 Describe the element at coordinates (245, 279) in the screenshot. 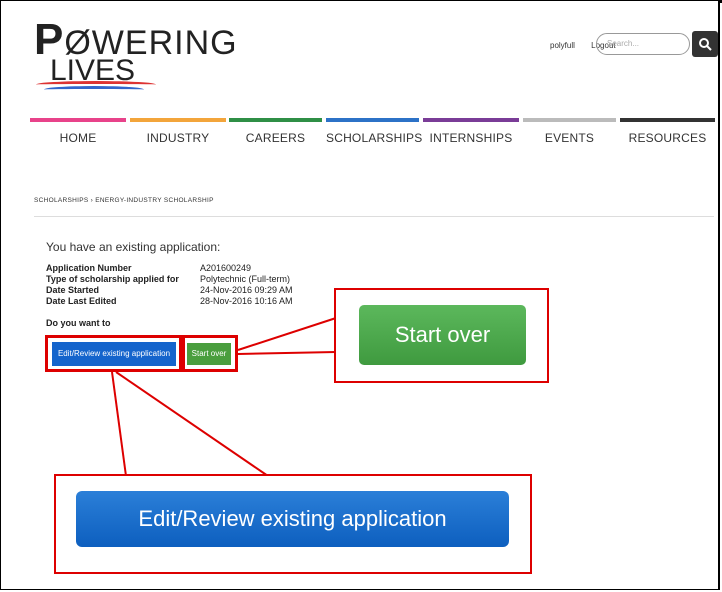

I see `detail-value: Polytechnic (Full-term)` at that location.